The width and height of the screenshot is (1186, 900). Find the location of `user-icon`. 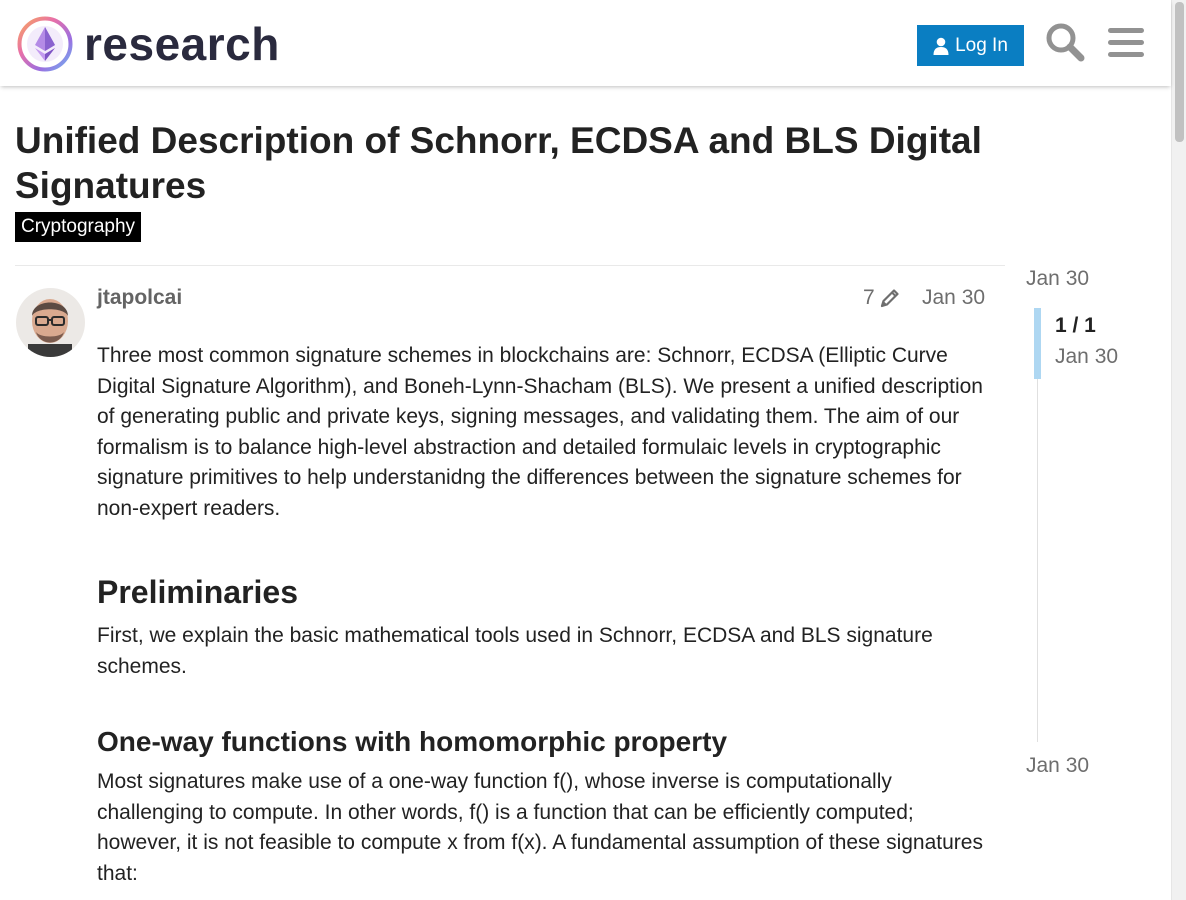

user-icon is located at coordinates (941, 46).